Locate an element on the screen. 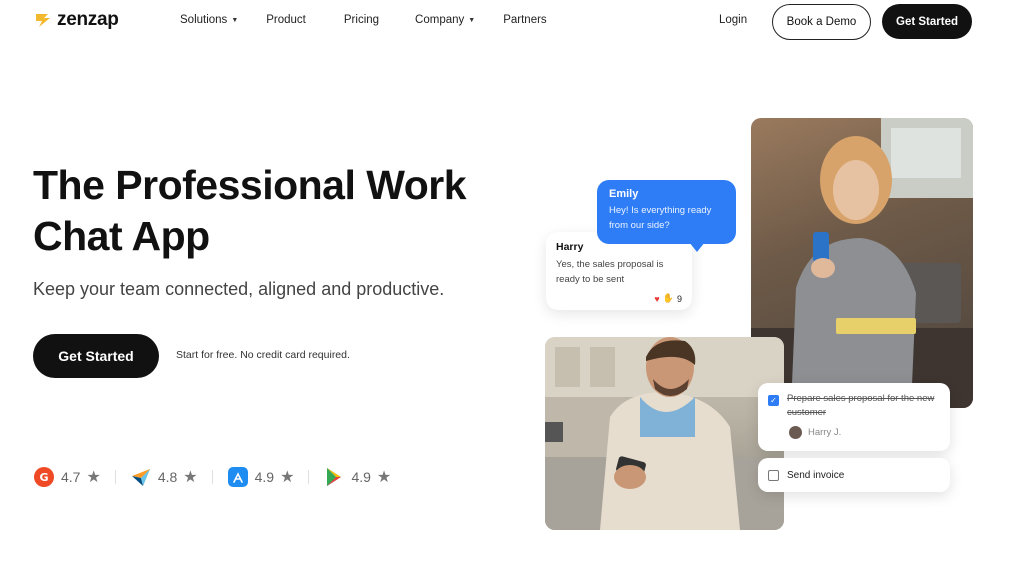 This screenshot has width=1024, height=574. checkbox-empty-icon is located at coordinates (773, 475).